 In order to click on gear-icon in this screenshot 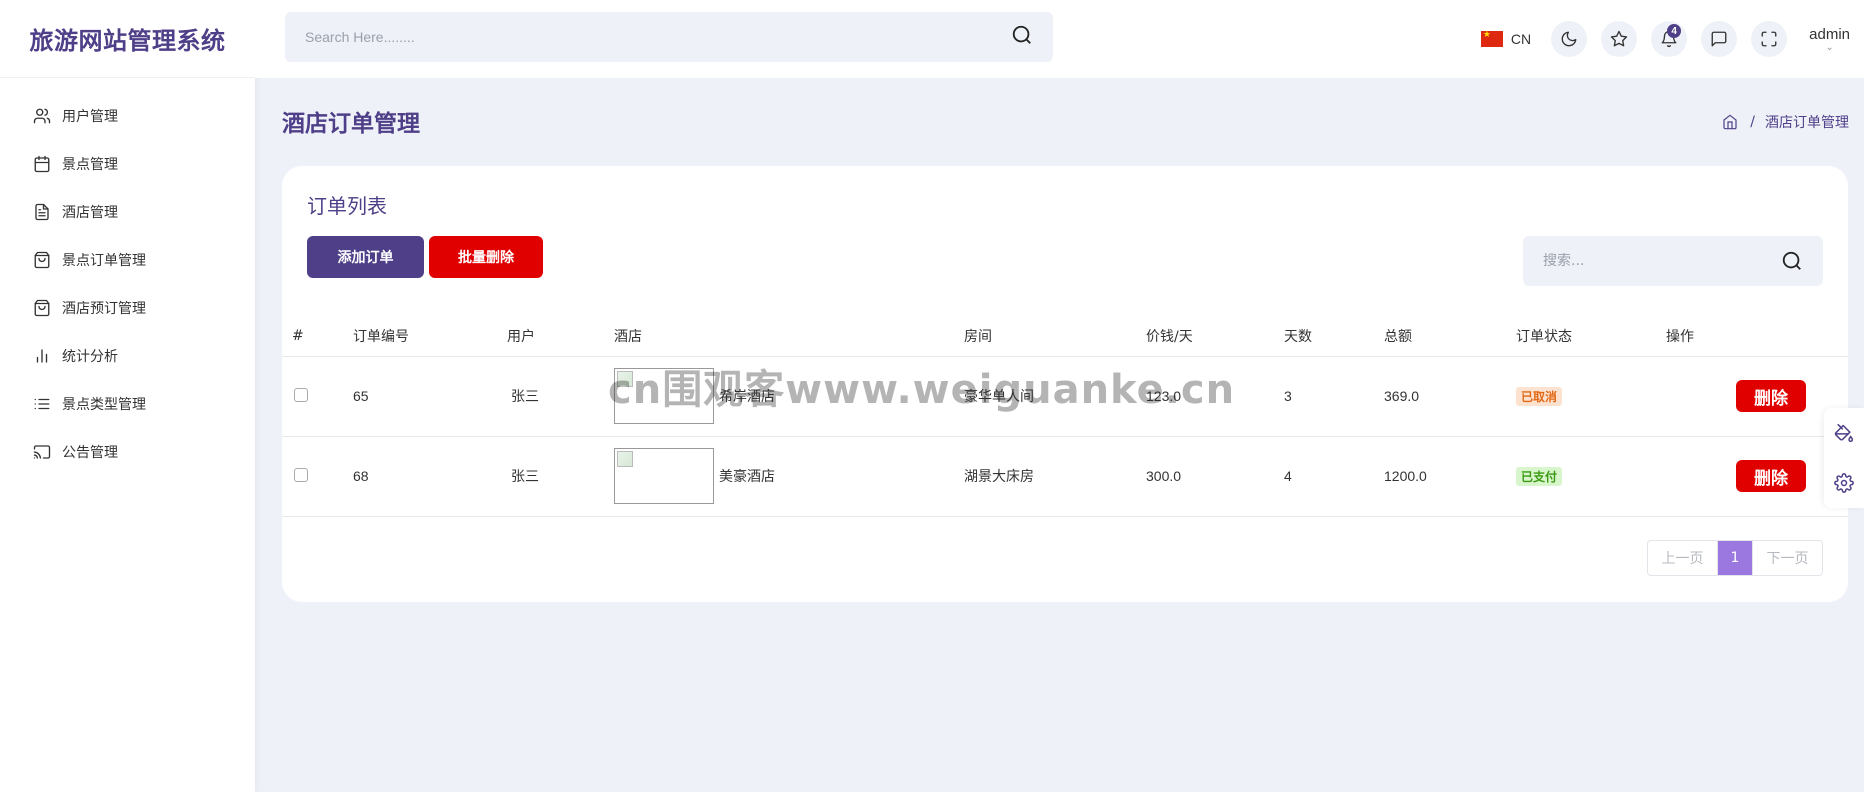, I will do `click(1844, 483)`.